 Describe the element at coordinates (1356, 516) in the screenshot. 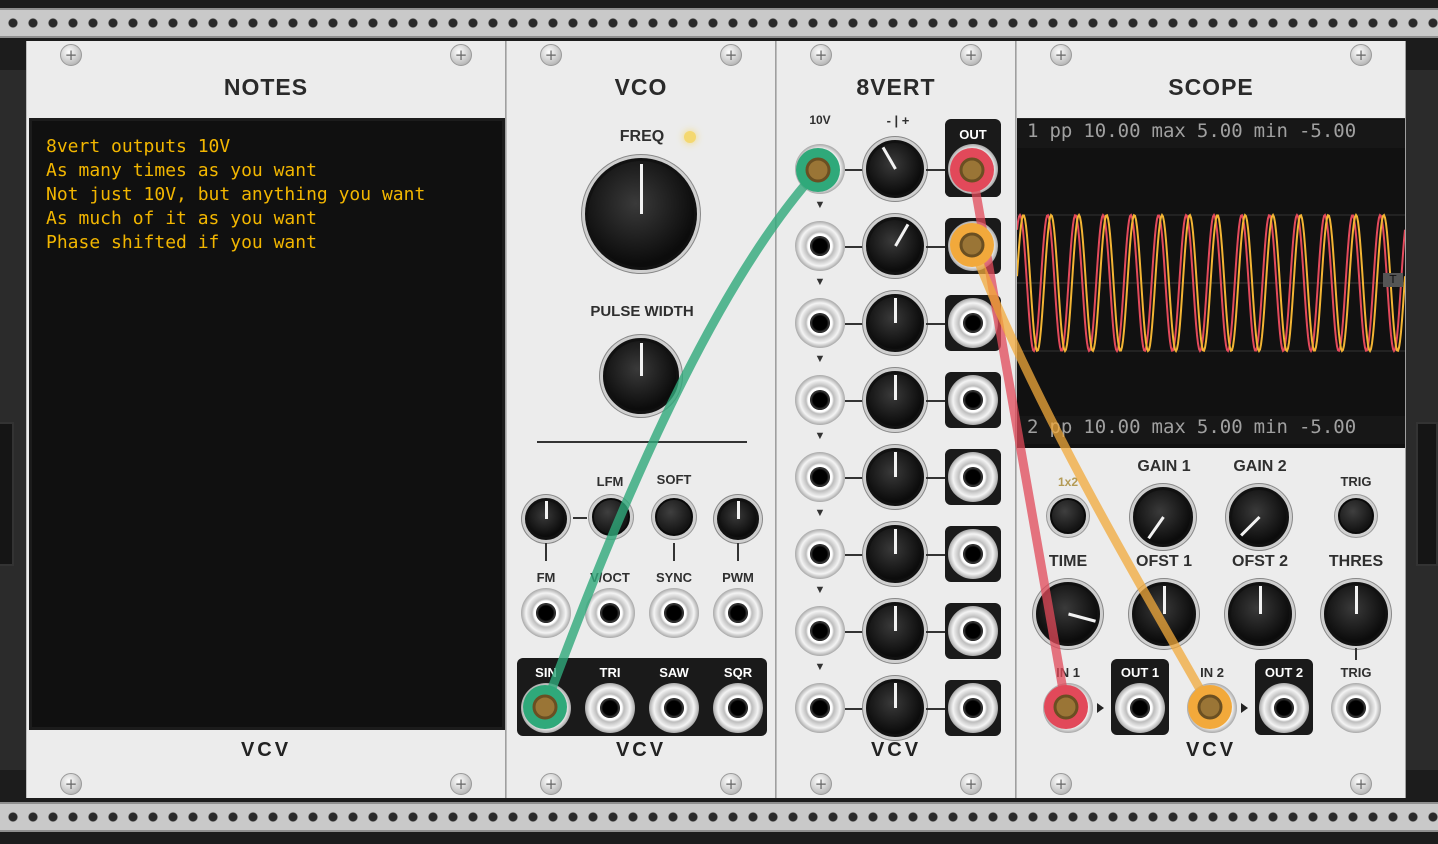

I see `trig-button` at that location.